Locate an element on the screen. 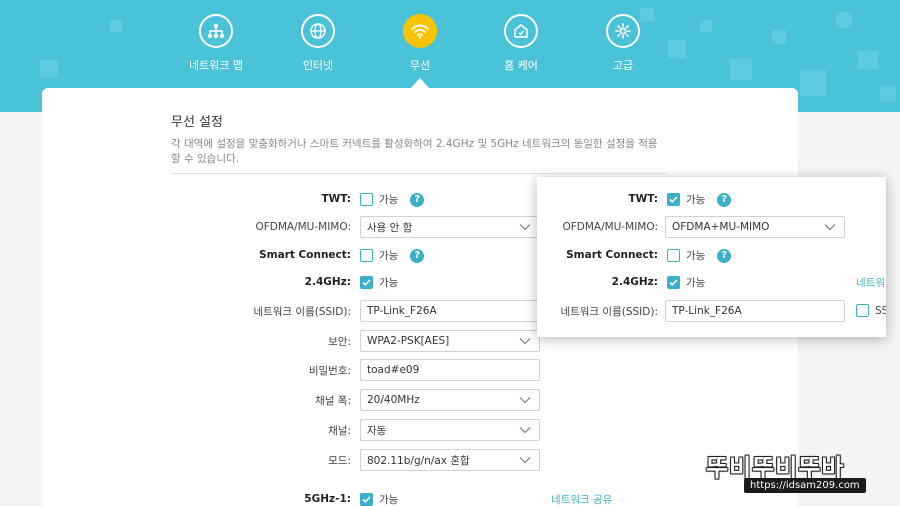 The image size is (900, 506). nav-network-map: 네트워크 맵 is located at coordinates (216, 43).